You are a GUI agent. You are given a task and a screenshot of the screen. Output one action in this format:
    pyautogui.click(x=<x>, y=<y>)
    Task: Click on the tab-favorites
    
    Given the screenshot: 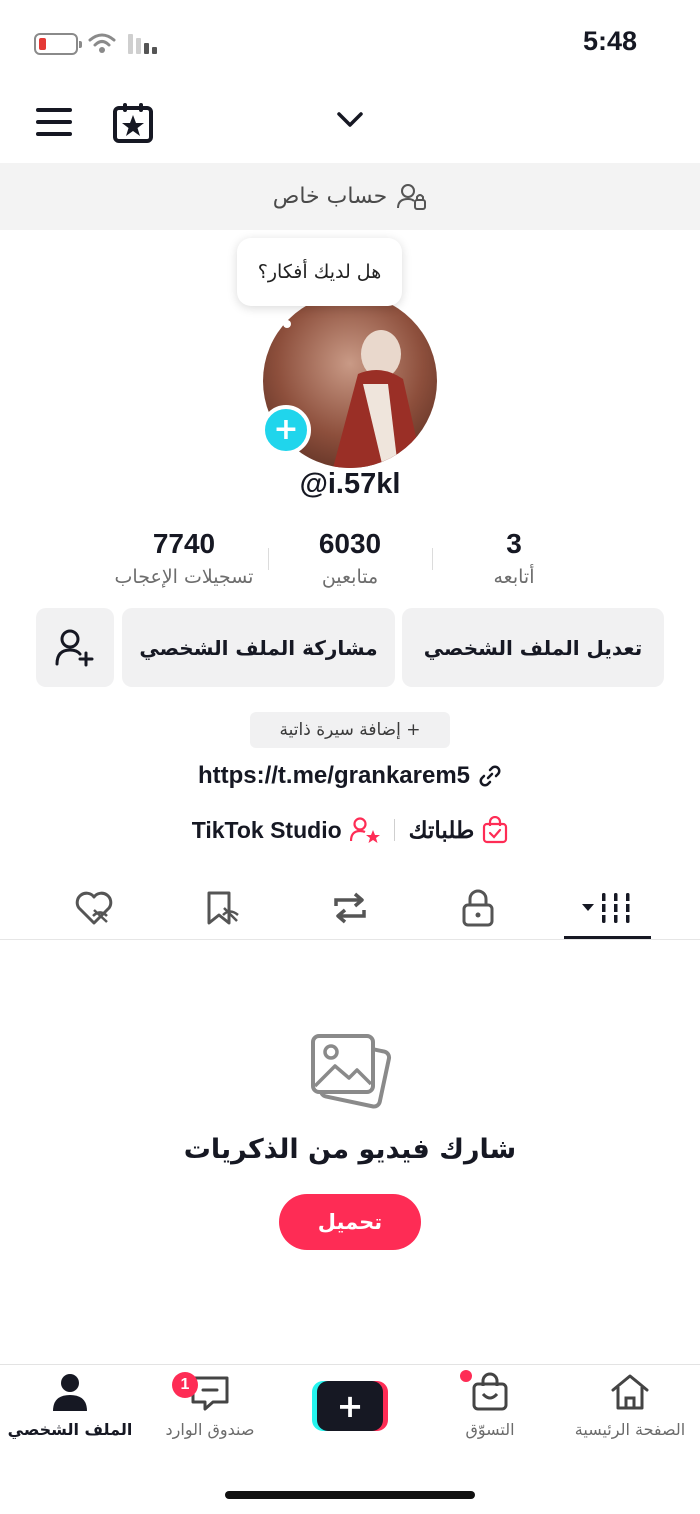 What is the action you would take?
    pyautogui.click(x=222, y=908)
    